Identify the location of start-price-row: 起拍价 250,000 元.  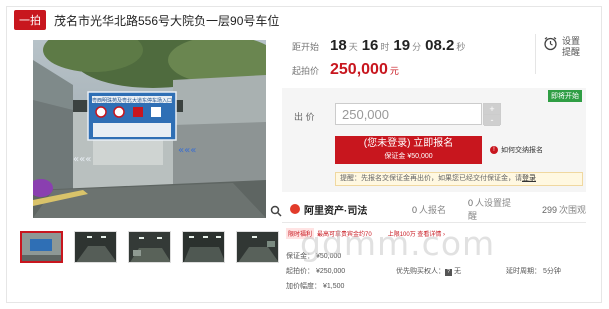
(345, 70).